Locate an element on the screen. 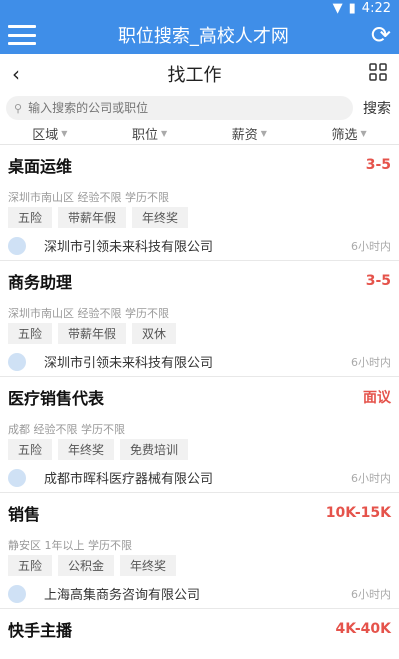 The width and height of the screenshot is (399, 659). company-name: 上海高集商务咨询有限公司 is located at coordinates (122, 595).